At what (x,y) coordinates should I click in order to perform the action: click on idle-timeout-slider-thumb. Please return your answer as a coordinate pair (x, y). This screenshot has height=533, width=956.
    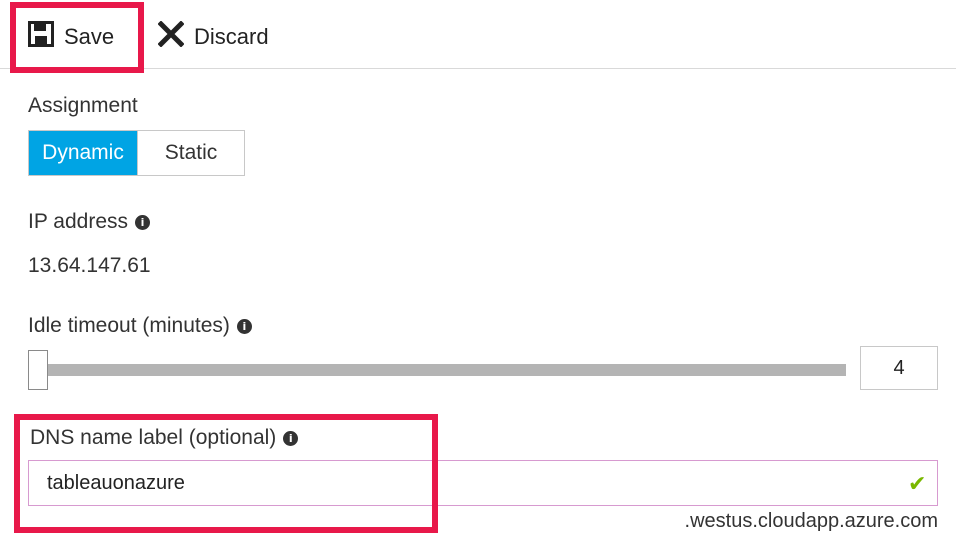
    Looking at the image, I should click on (38, 370).